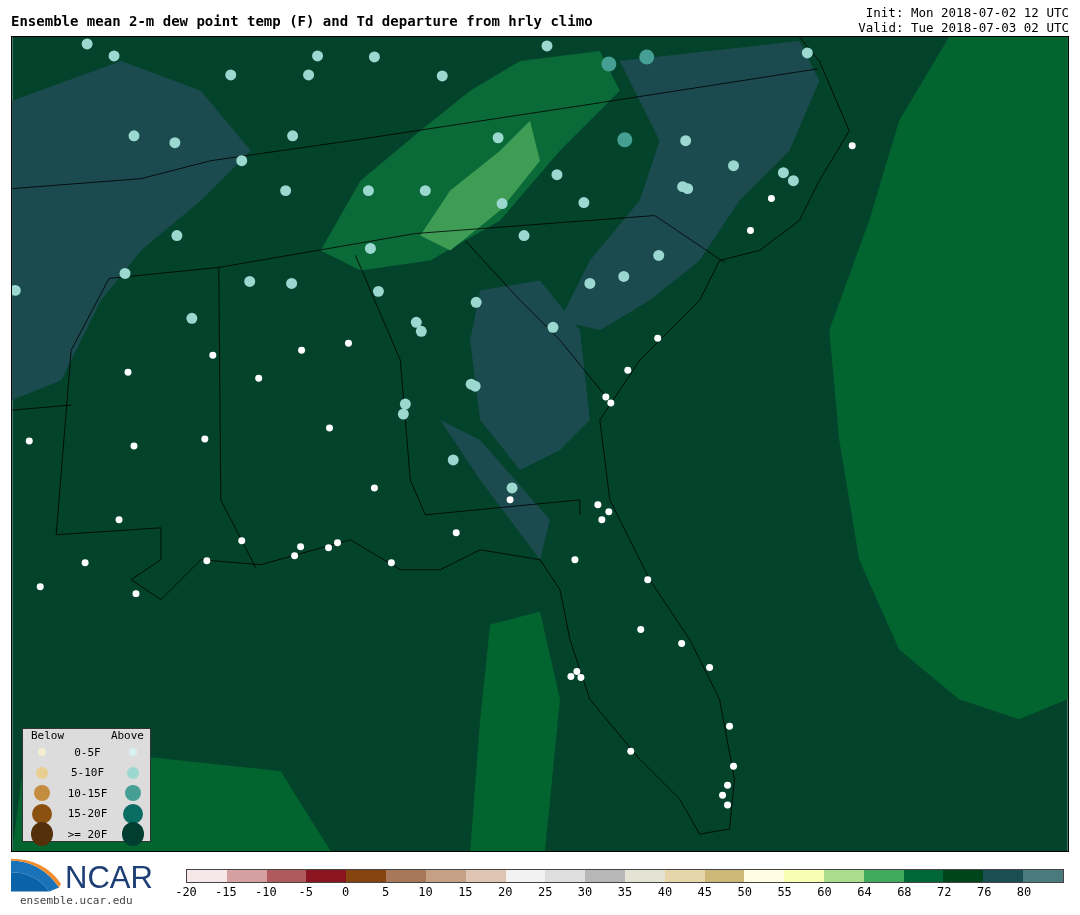  What do you see at coordinates (1024, 892) in the screenshot?
I see `colorbar-tick-label: 80` at bounding box center [1024, 892].